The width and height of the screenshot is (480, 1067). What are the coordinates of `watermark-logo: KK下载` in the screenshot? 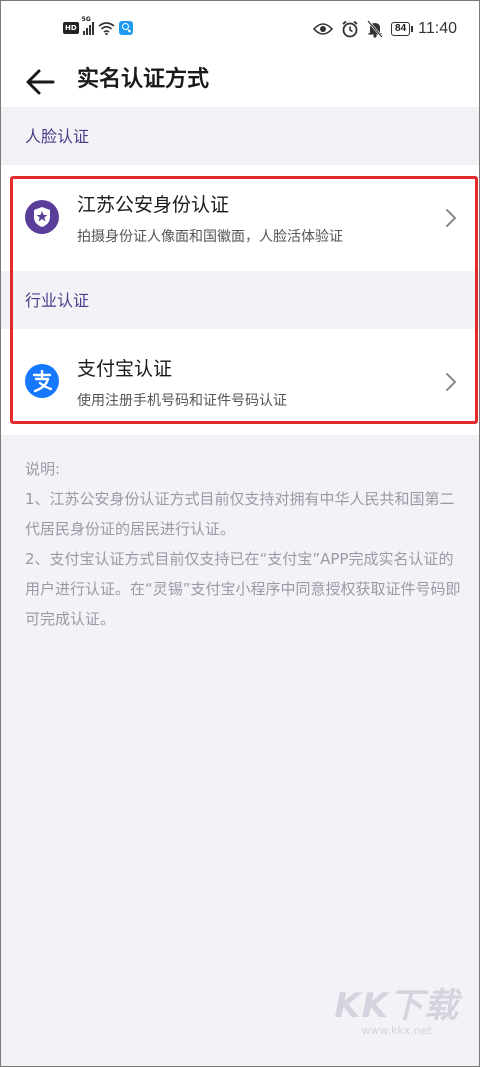 It's located at (396, 1006).